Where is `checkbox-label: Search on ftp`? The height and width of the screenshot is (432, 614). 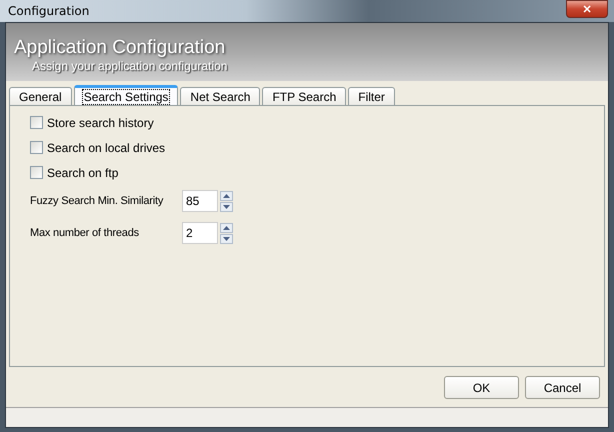 checkbox-label: Search on ftp is located at coordinates (82, 173).